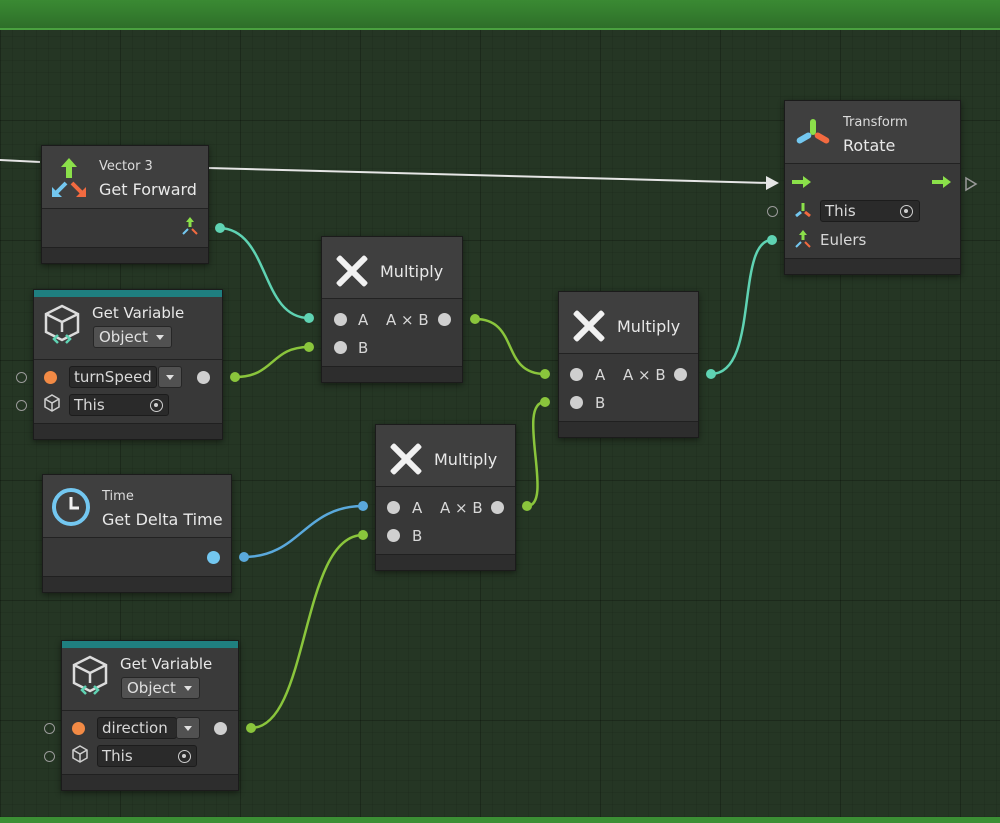 The height and width of the screenshot is (823, 1000). I want to click on variable-name-value: direction, so click(135, 728).